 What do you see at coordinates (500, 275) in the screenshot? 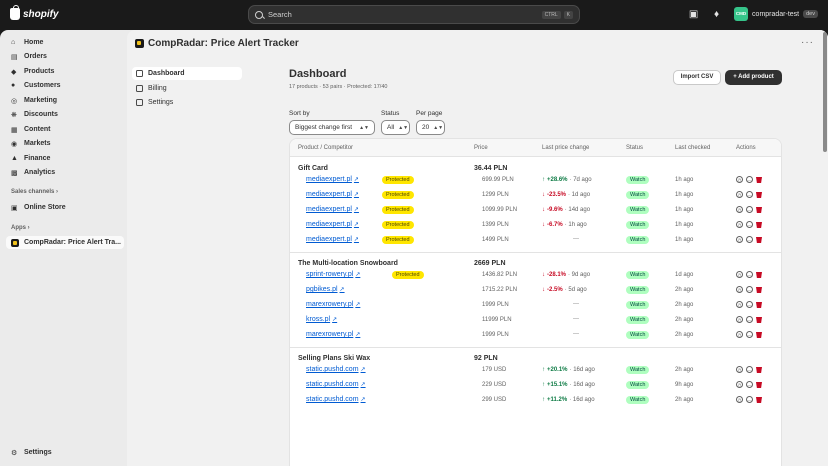
I see `competitor-price: 1436.82 PLN` at bounding box center [500, 275].